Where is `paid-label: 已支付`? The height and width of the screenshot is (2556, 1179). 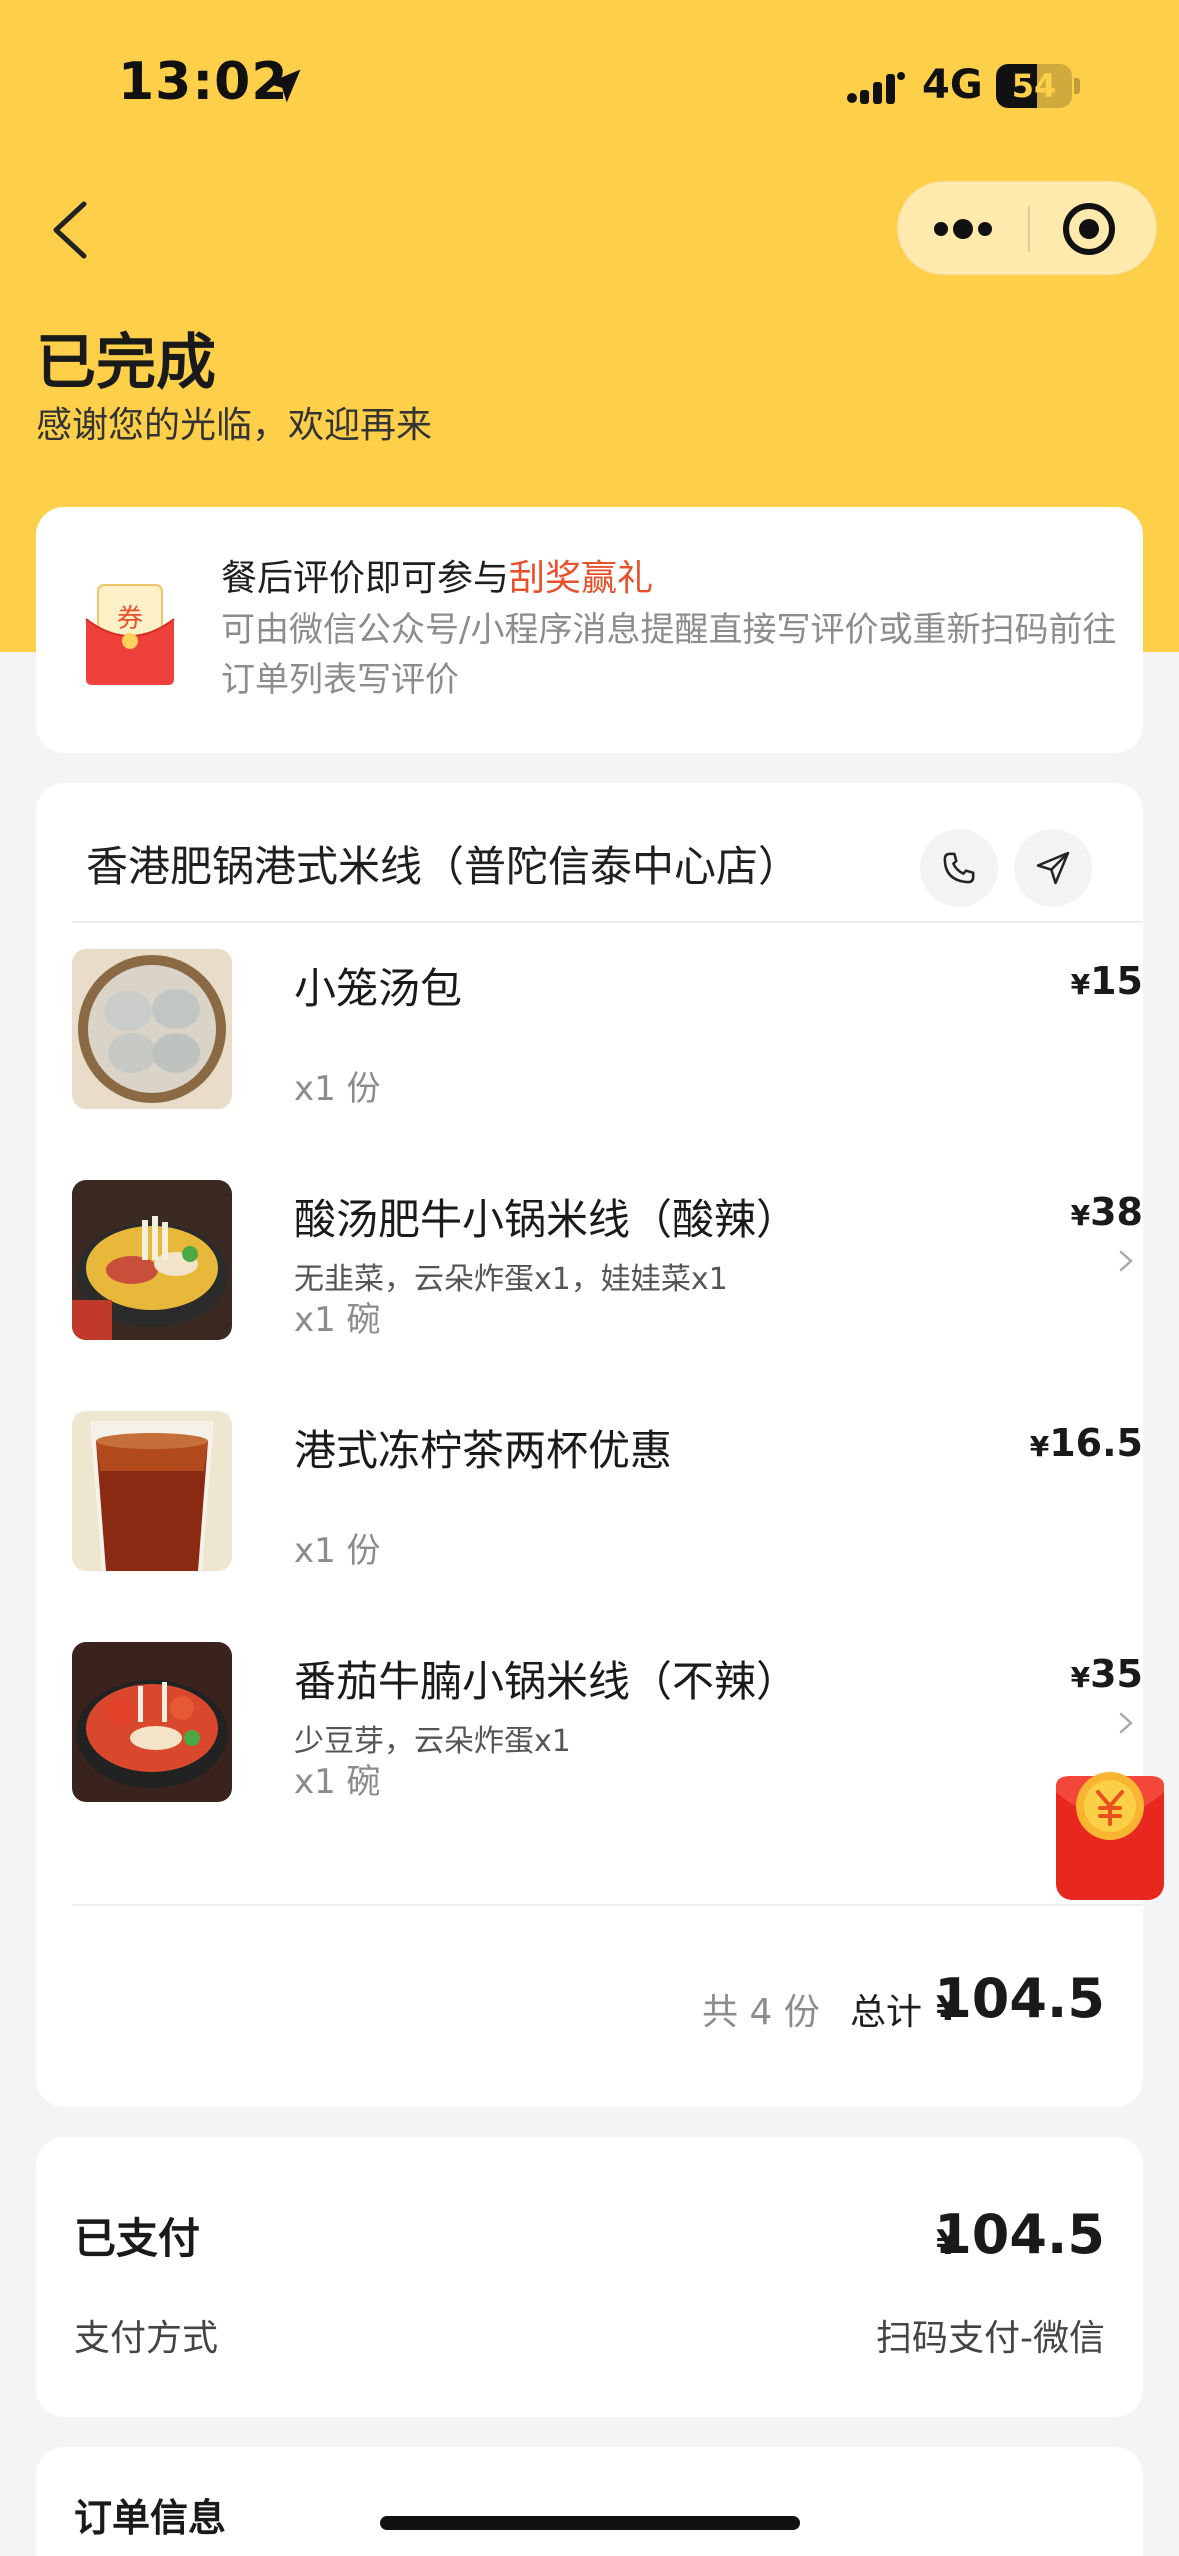 paid-label: 已支付 is located at coordinates (137, 2238).